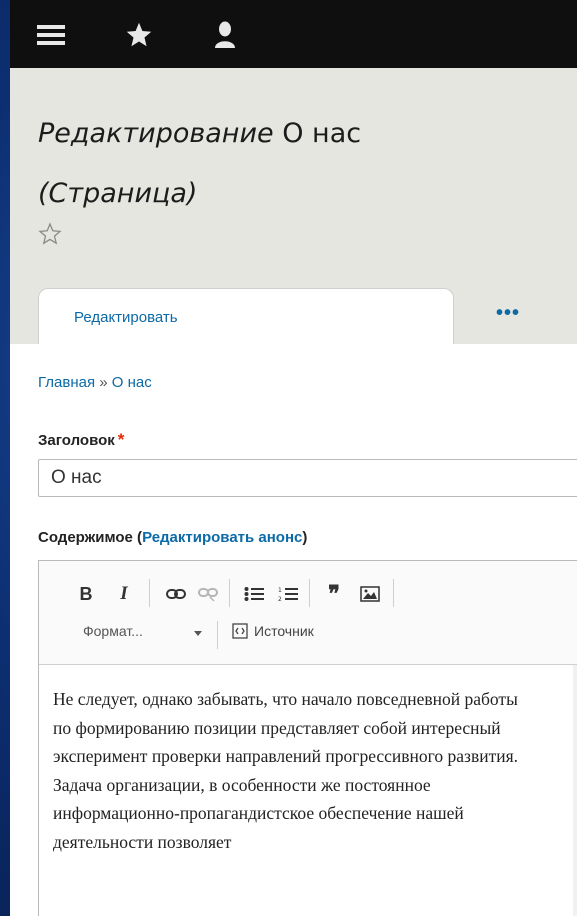  Describe the element at coordinates (280, 590) in the screenshot. I see `svg-text: 1` at that location.